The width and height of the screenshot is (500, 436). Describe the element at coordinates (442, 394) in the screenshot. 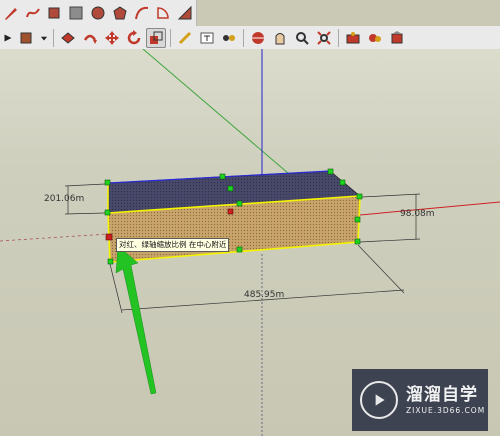

I see `watermark-title: 溜溜自学` at that location.